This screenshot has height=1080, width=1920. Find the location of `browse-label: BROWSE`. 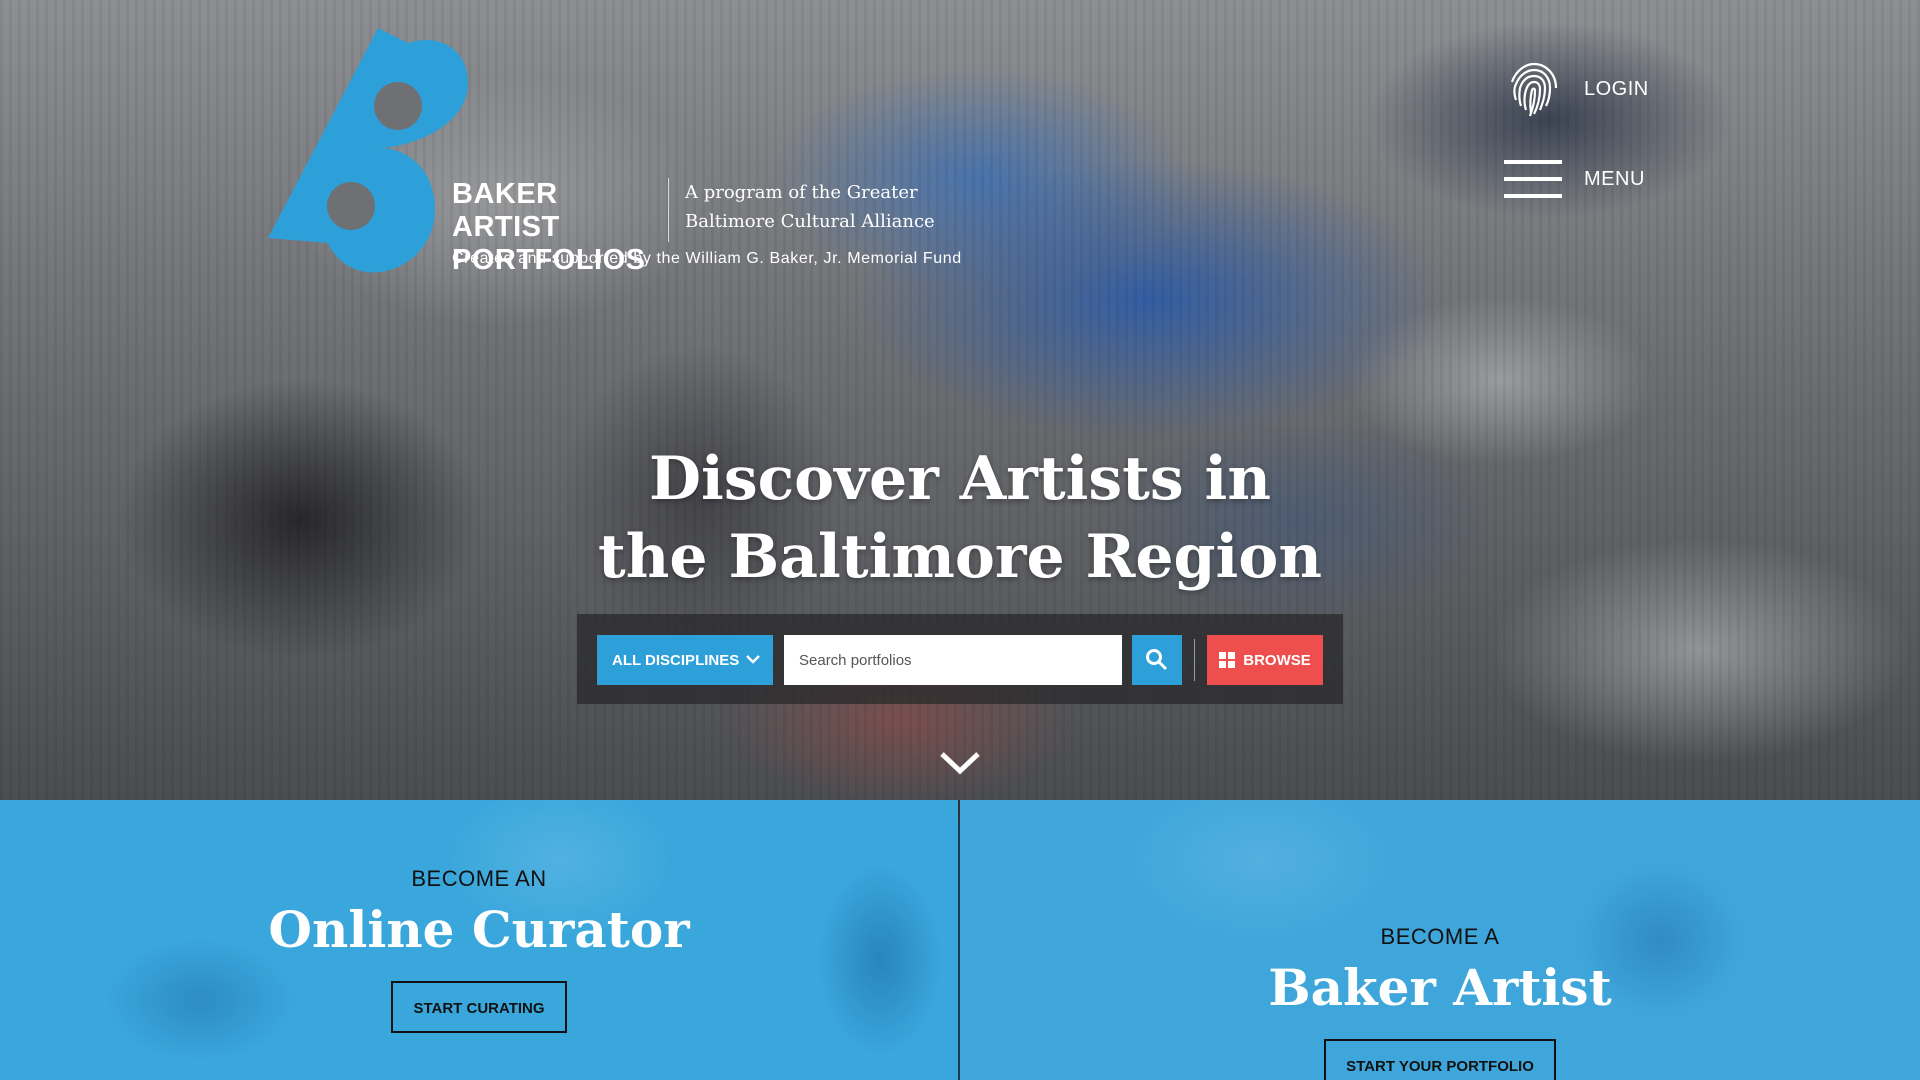

browse-label: BROWSE is located at coordinates (1277, 660).